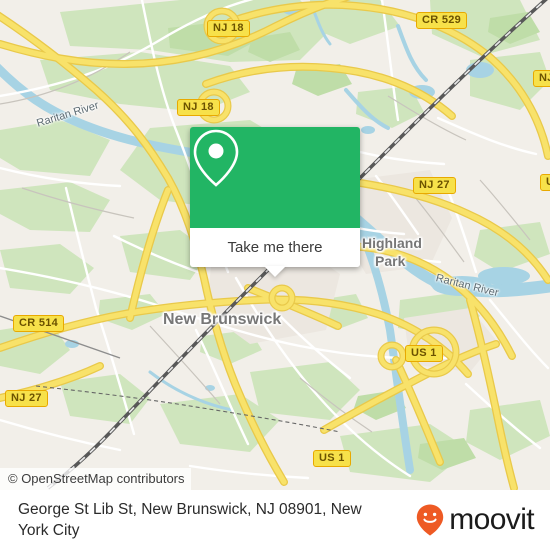 The height and width of the screenshot is (550, 550). Describe the element at coordinates (39, 323) in the screenshot. I see `route-shield-cr514: CR 514` at that location.